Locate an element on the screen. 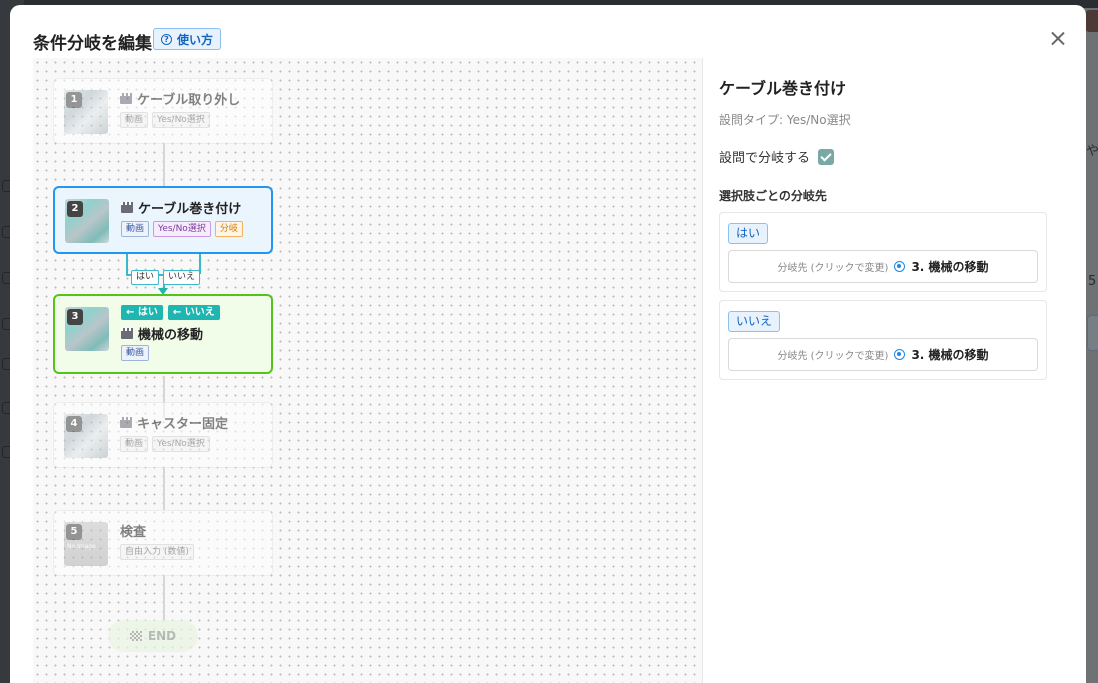  branch-label-yes: はい is located at coordinates (145, 277).